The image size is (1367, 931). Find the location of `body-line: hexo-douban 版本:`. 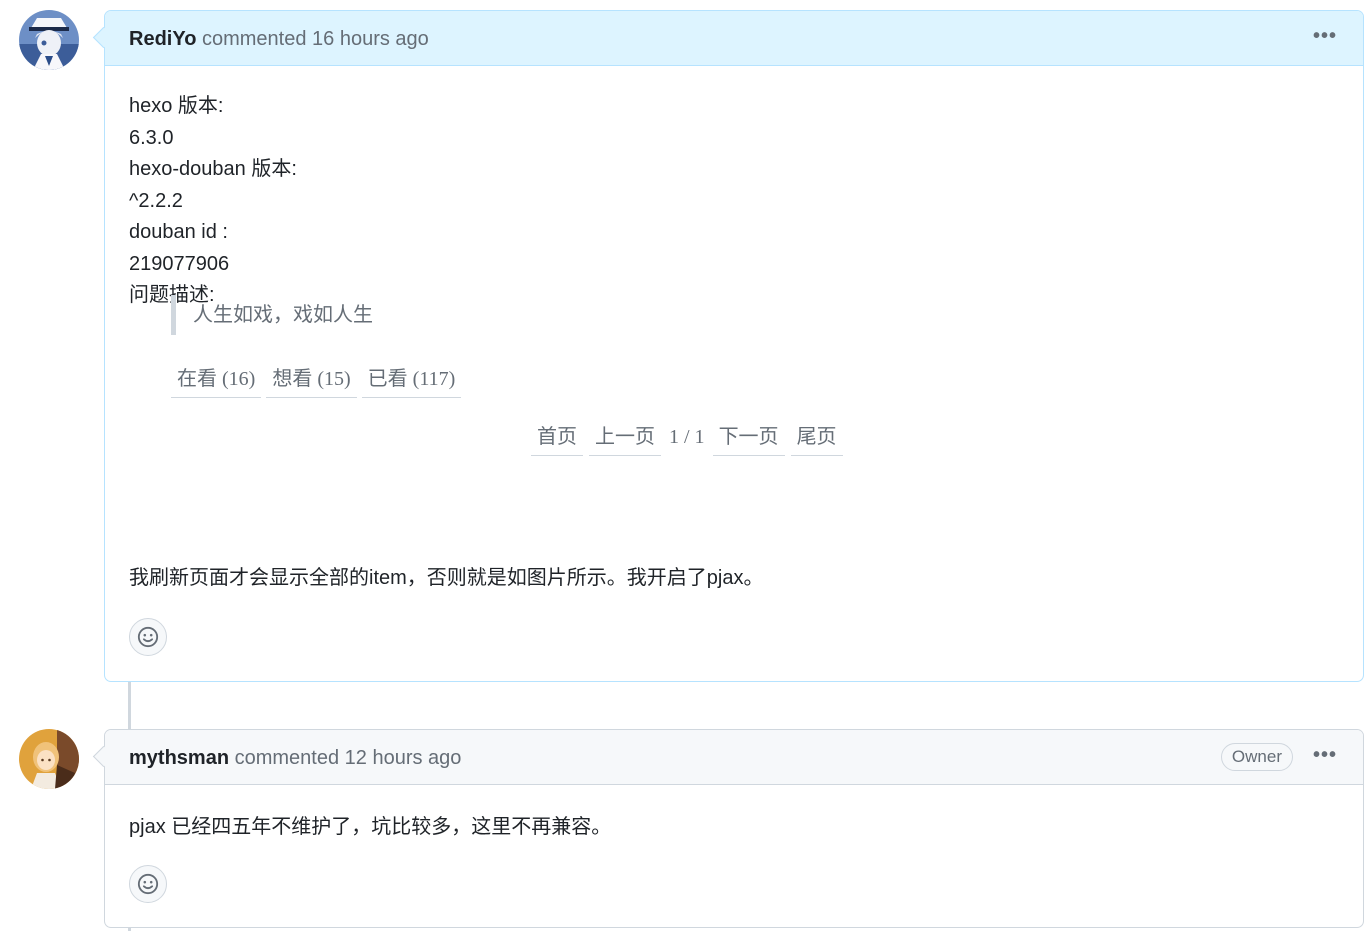

body-line: hexo-douban 版本: is located at coordinates (213, 169).